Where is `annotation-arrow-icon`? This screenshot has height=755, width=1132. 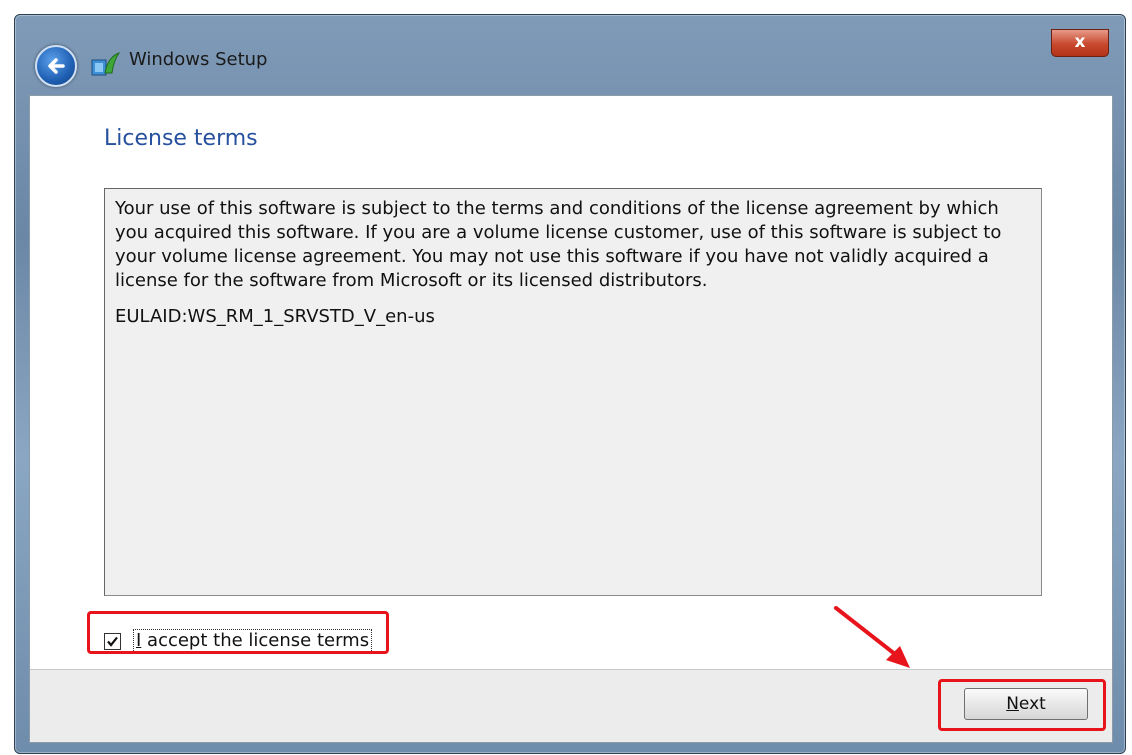 annotation-arrow-icon is located at coordinates (872, 637).